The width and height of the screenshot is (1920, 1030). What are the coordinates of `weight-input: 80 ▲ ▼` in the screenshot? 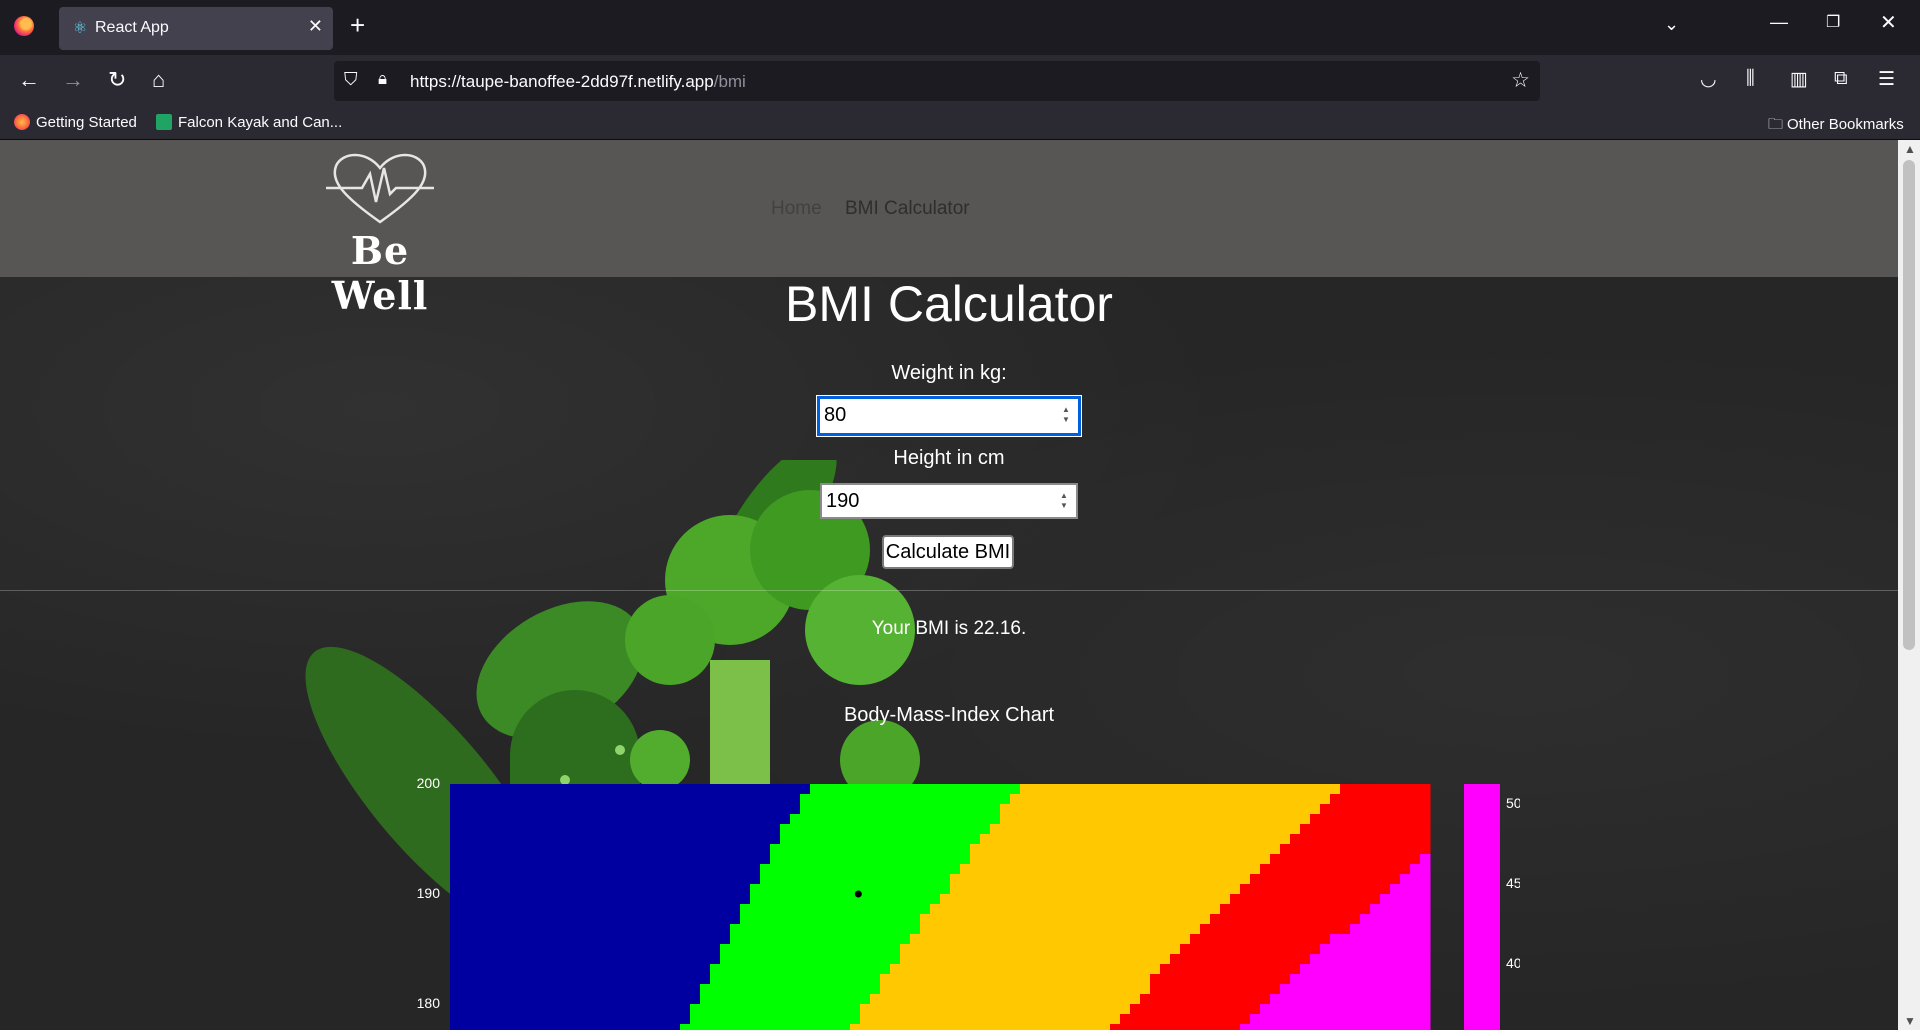 It's located at (949, 416).